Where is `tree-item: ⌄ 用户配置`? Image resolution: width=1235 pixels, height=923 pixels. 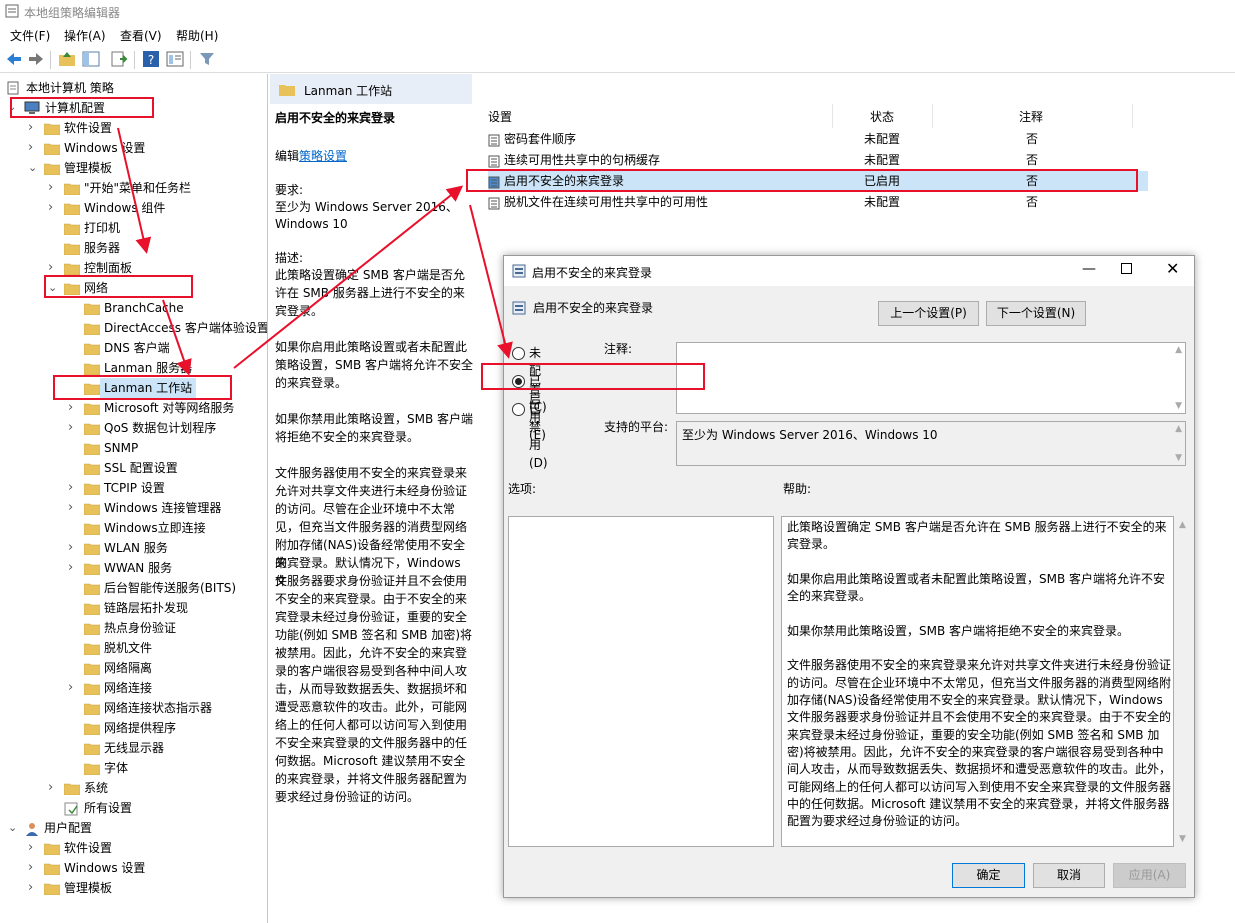
tree-item: ⌄ 用户配置 is located at coordinates (133, 828).